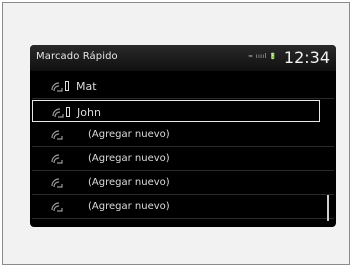 Image resolution: width=353 pixels, height=268 pixels. What do you see at coordinates (183, 58) in the screenshot?
I see `screen-header: Marcado Rápido ≈ ııııl 🔋 12:34` at bounding box center [183, 58].